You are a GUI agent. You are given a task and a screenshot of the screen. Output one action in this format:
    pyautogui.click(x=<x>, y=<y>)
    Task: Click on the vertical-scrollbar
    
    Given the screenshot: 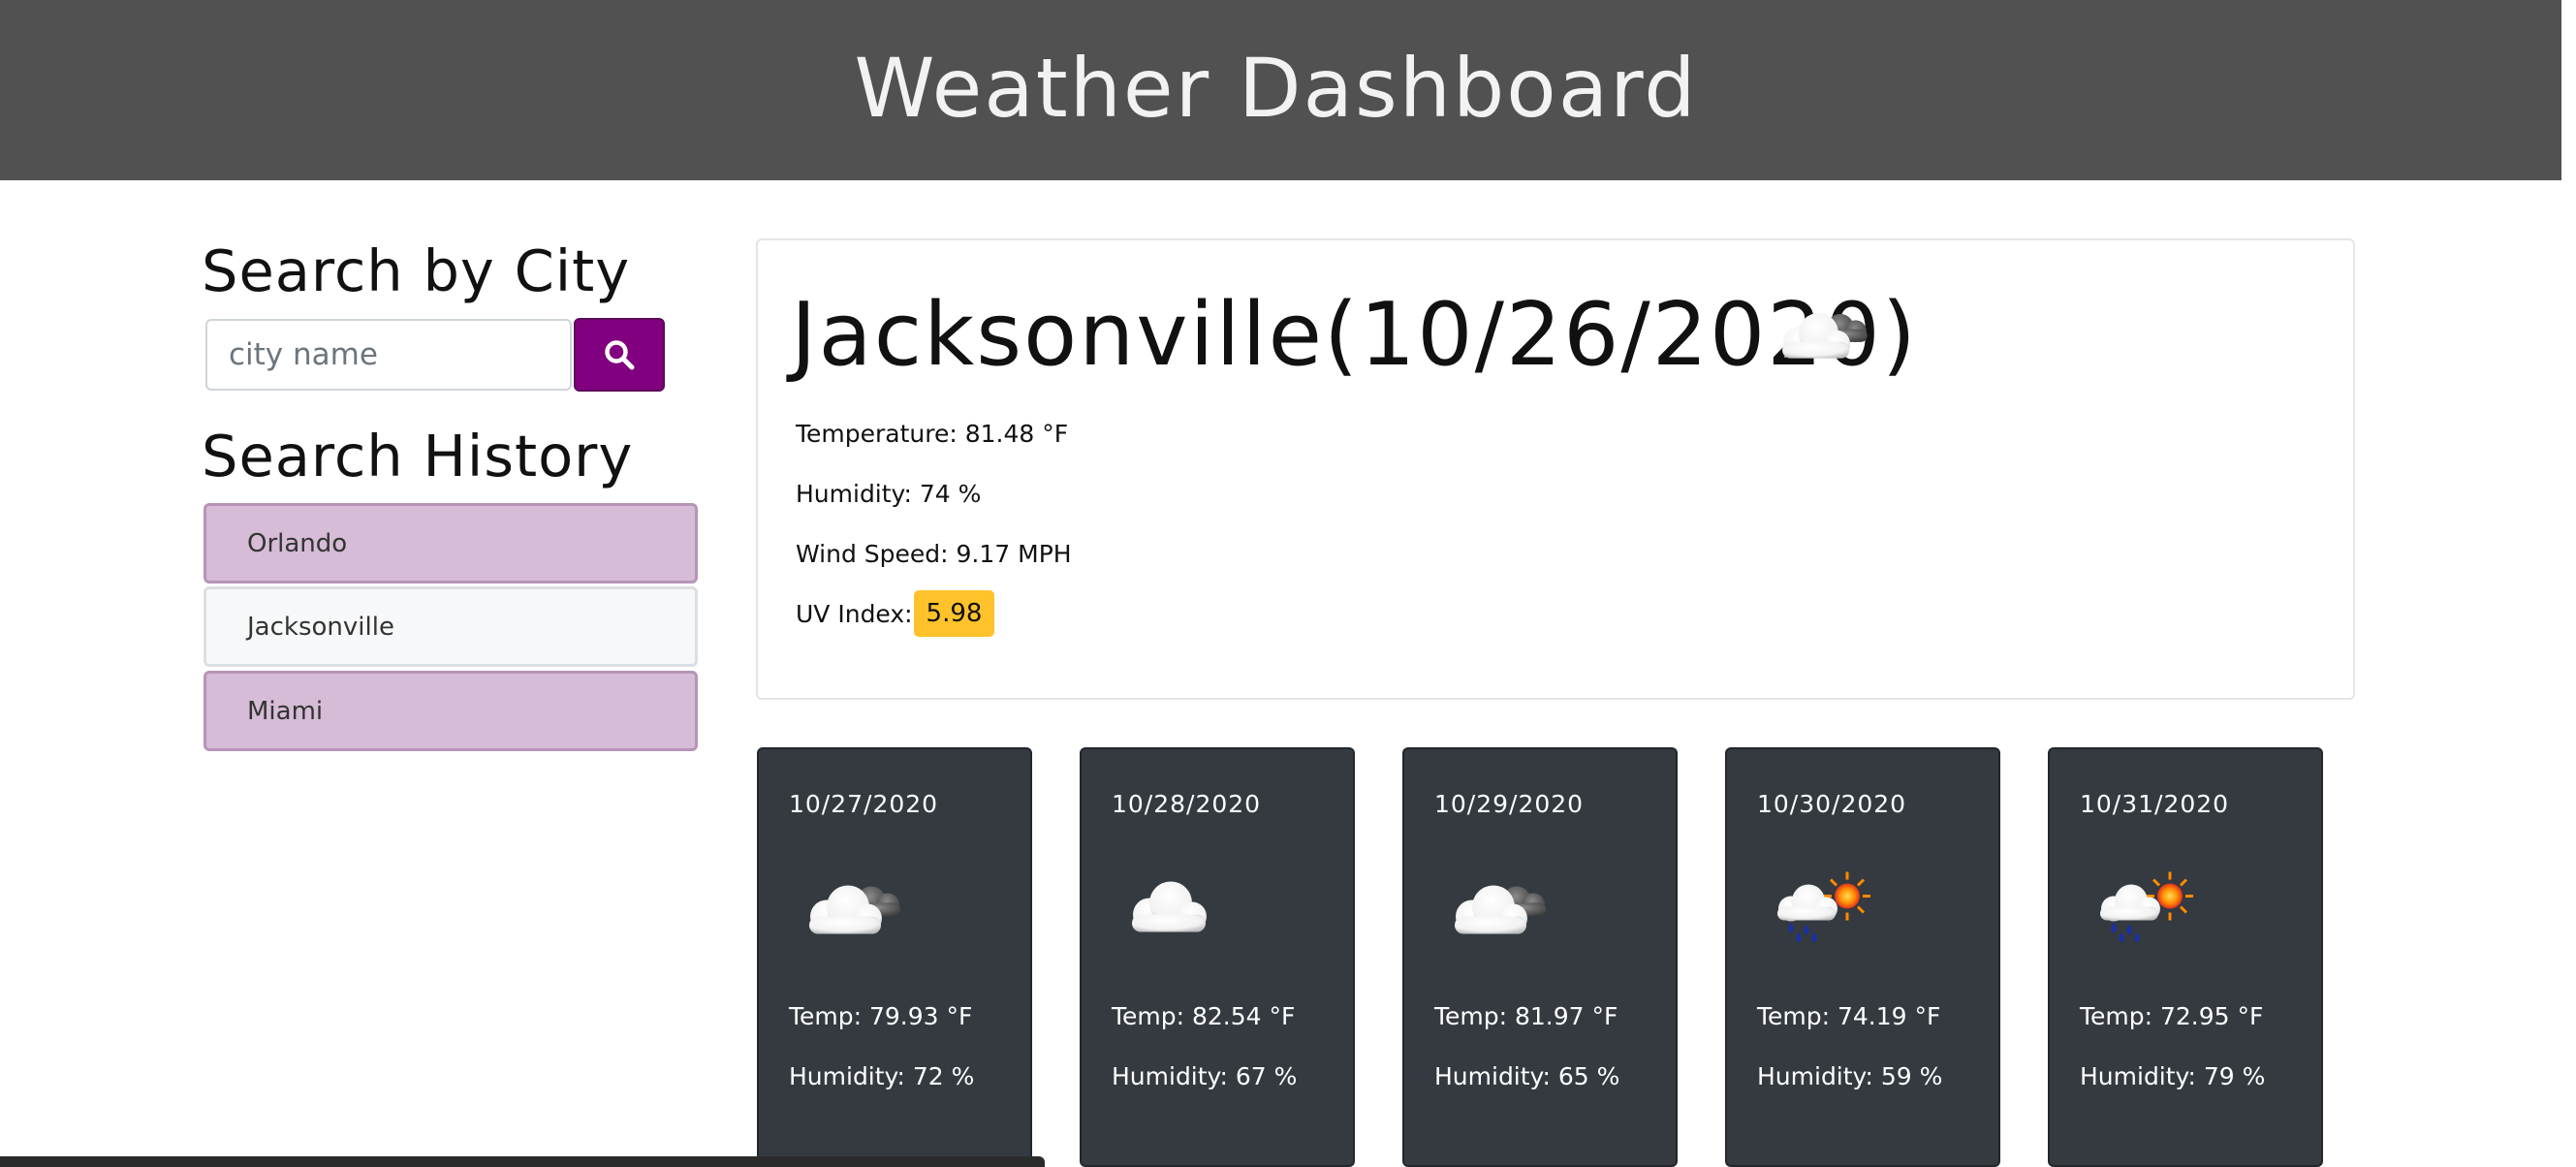 What is the action you would take?
    pyautogui.click(x=2568, y=583)
    